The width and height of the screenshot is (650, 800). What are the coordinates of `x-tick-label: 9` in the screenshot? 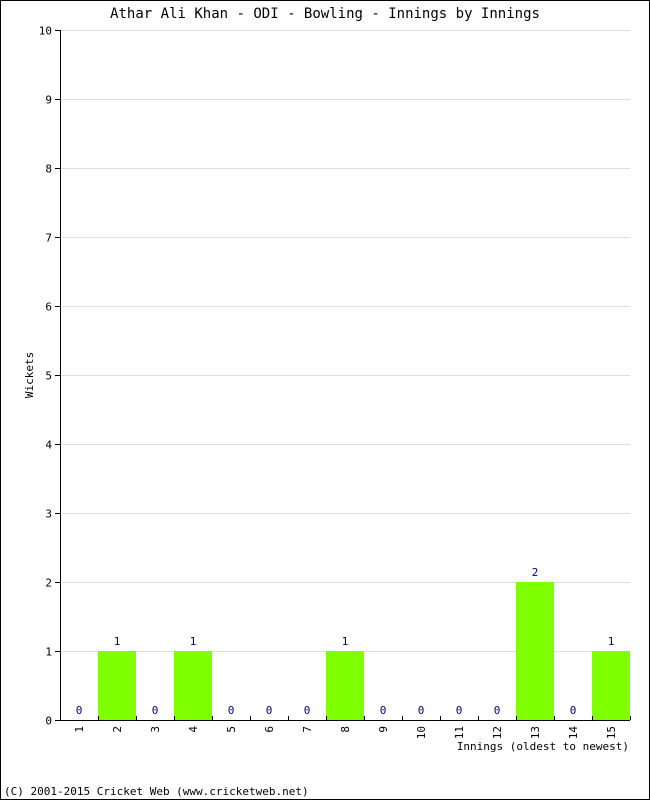 It's located at (383, 729).